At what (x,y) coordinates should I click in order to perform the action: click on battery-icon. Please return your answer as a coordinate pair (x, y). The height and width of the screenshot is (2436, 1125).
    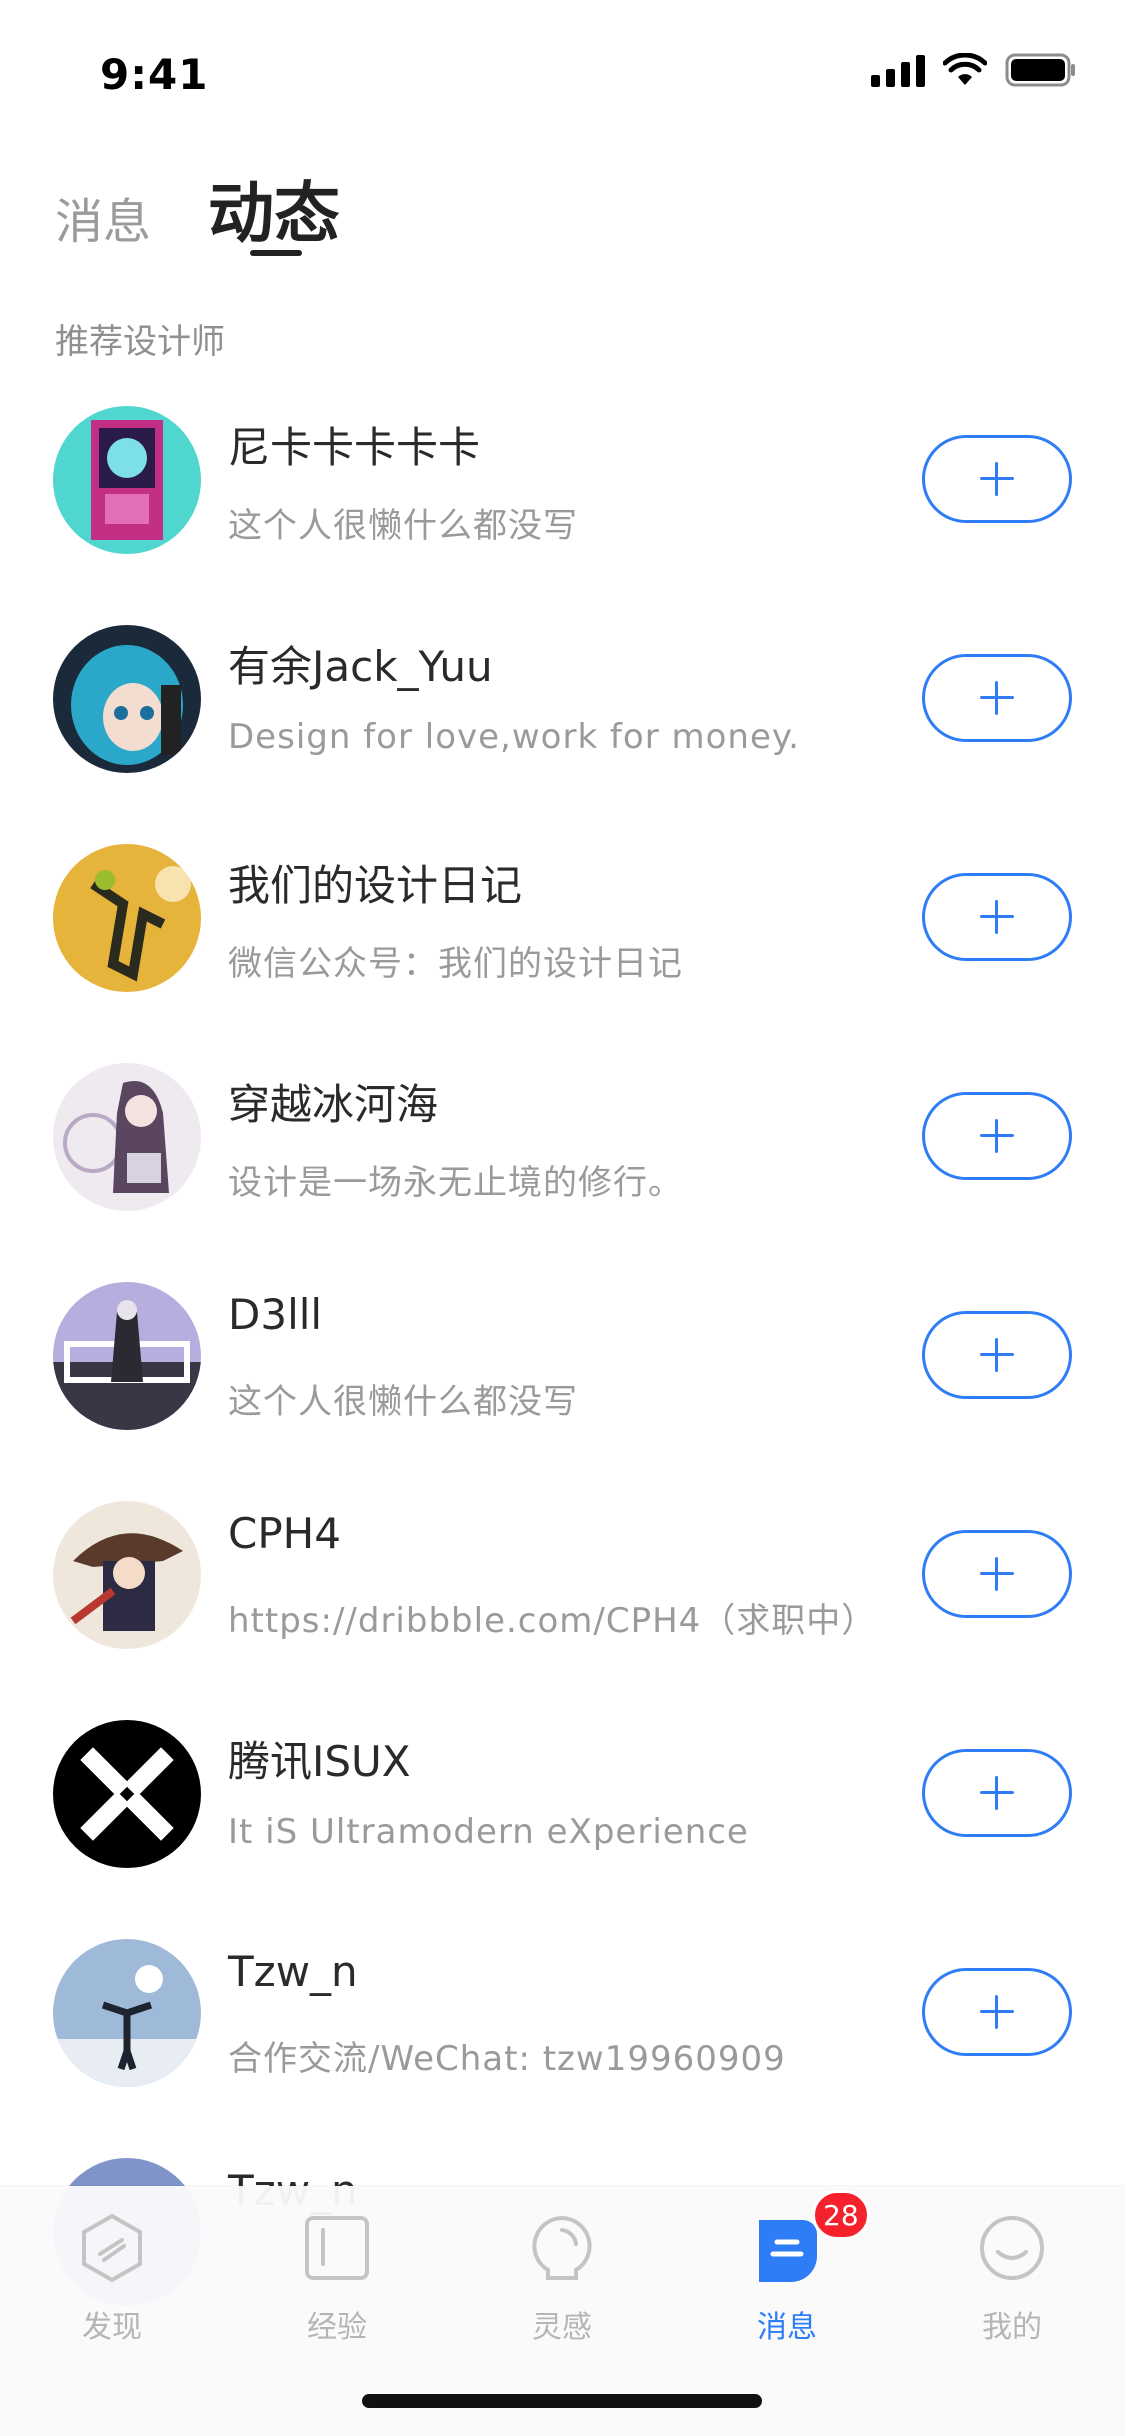
    Looking at the image, I should click on (1040, 70).